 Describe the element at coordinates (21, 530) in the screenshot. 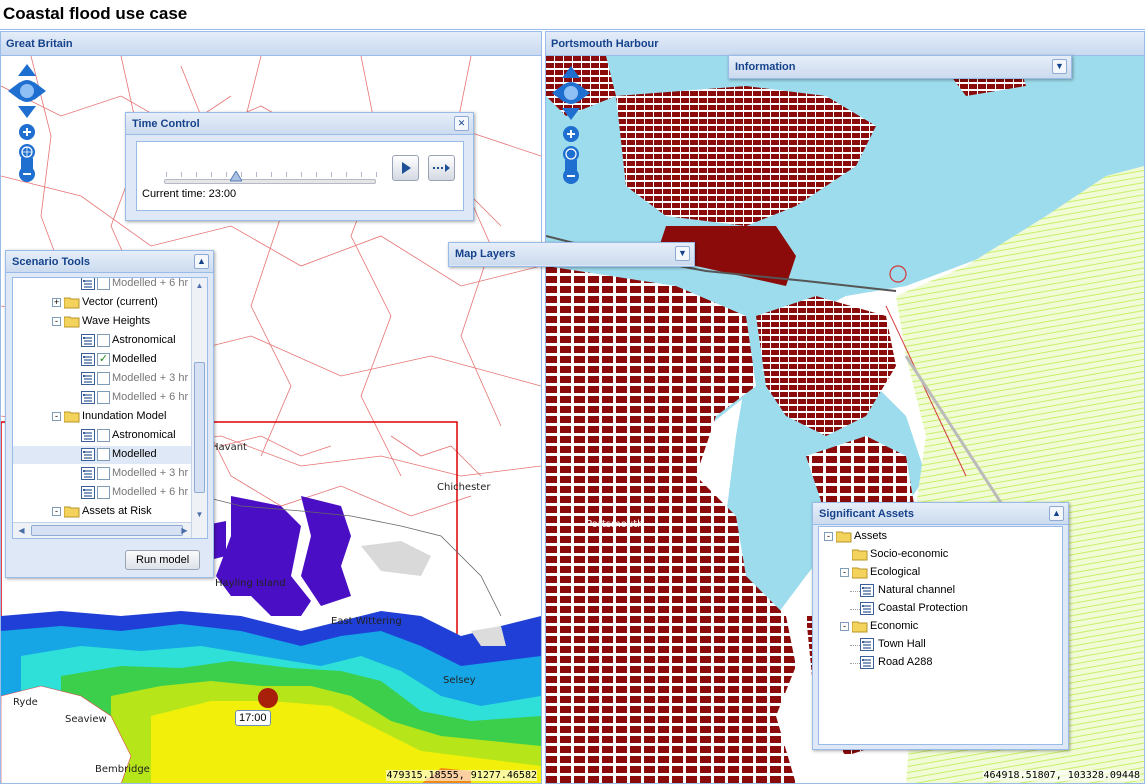

I see `scroll-left-icon: ◀` at that location.